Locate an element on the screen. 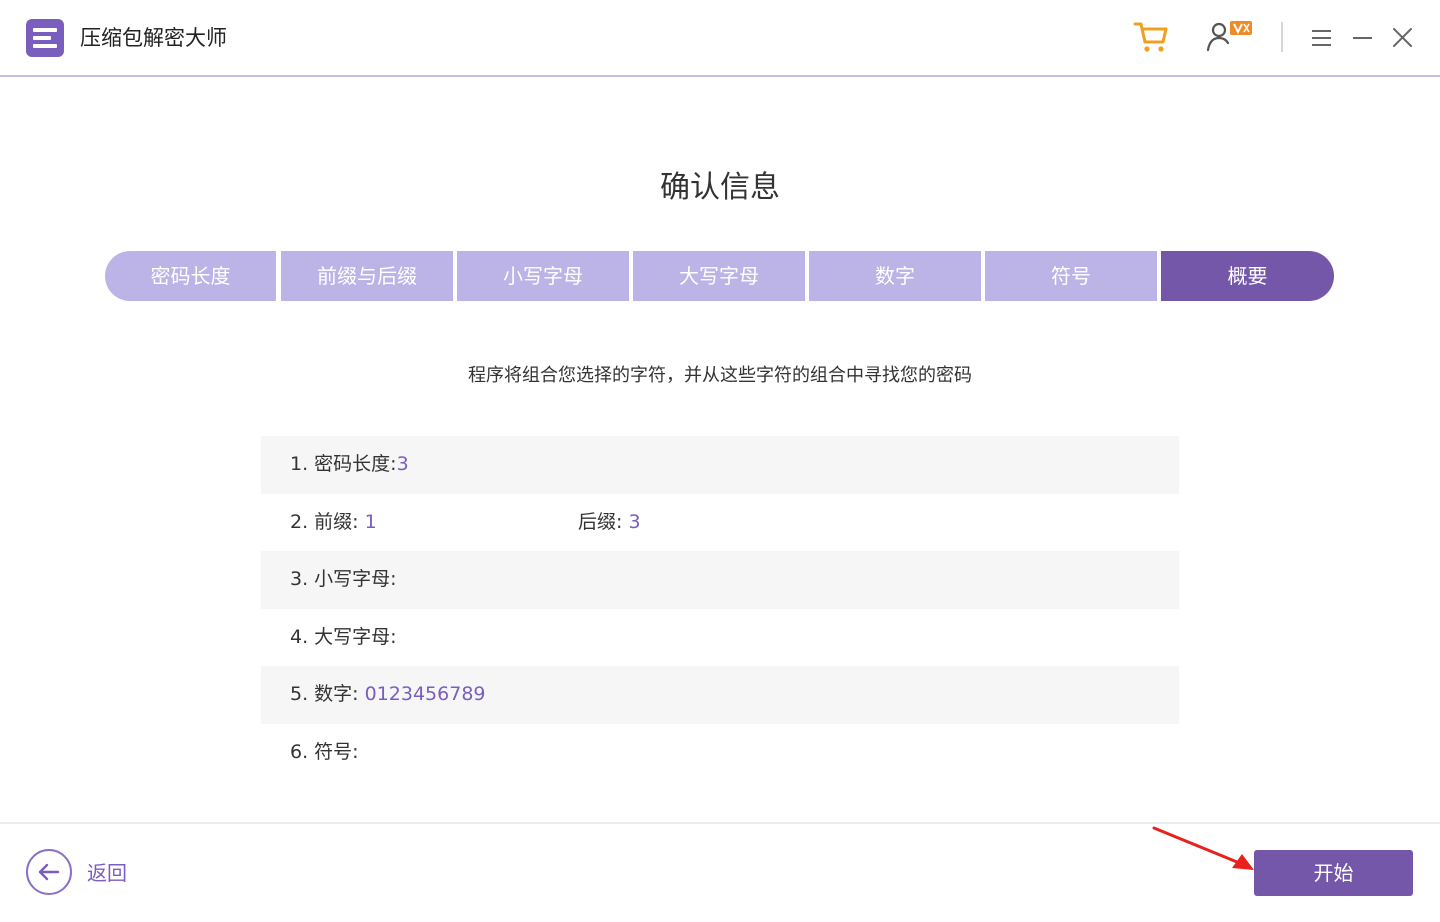  app-logo-icon is located at coordinates (45, 38).